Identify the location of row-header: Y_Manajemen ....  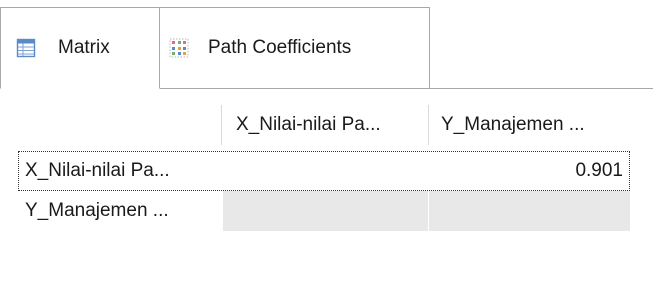
(119, 211).